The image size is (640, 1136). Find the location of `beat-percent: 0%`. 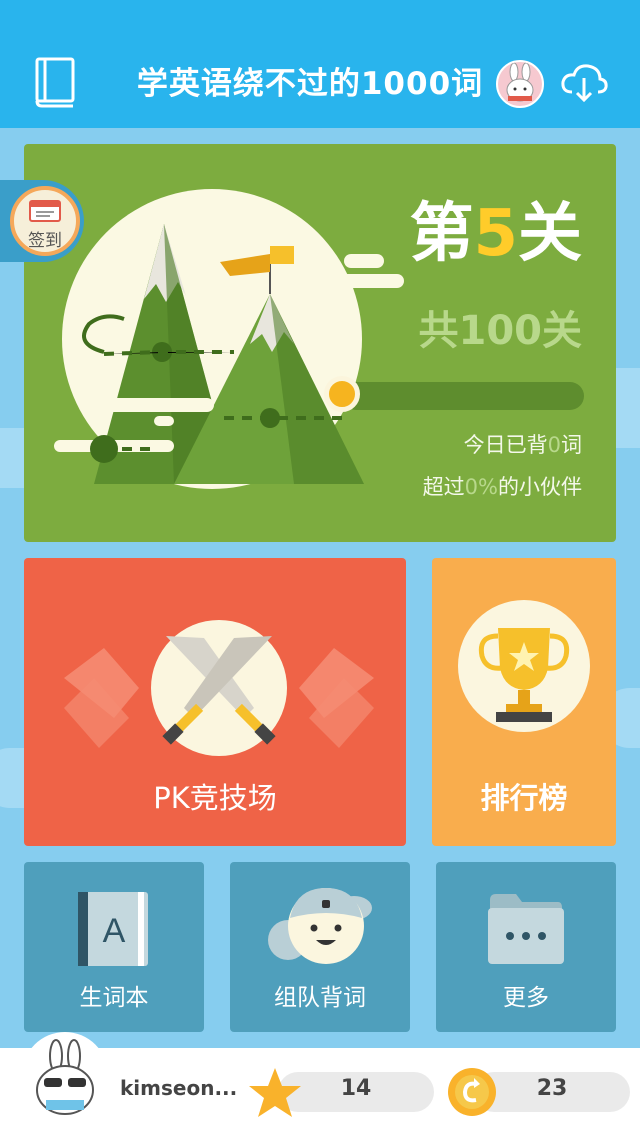

beat-percent: 0% is located at coordinates (481, 487).